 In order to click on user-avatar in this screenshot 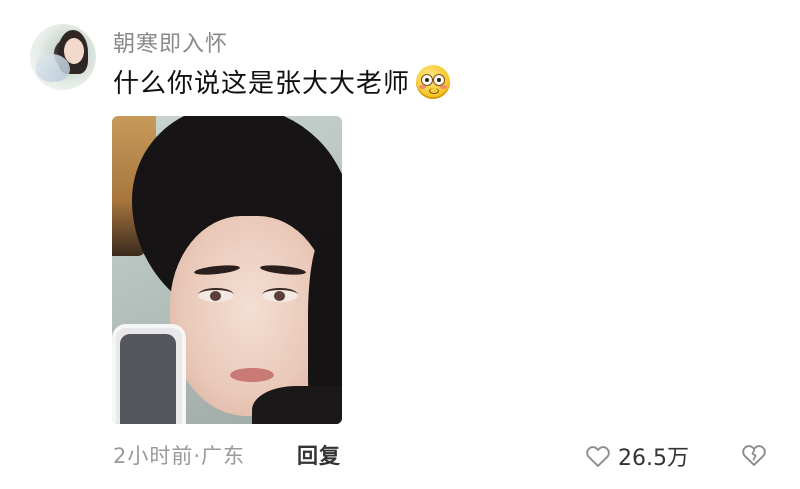, I will do `click(63, 57)`.